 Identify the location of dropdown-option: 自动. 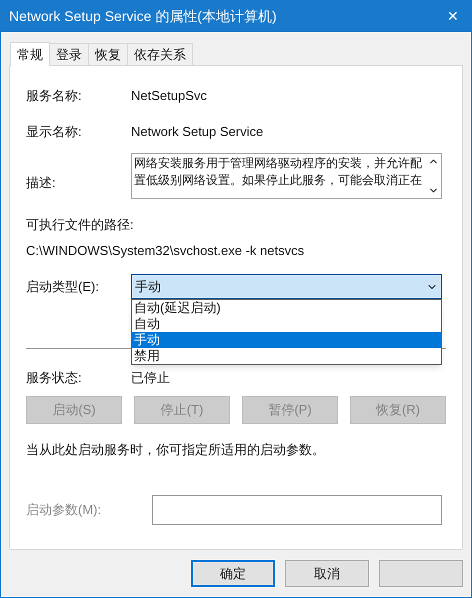
(286, 324).